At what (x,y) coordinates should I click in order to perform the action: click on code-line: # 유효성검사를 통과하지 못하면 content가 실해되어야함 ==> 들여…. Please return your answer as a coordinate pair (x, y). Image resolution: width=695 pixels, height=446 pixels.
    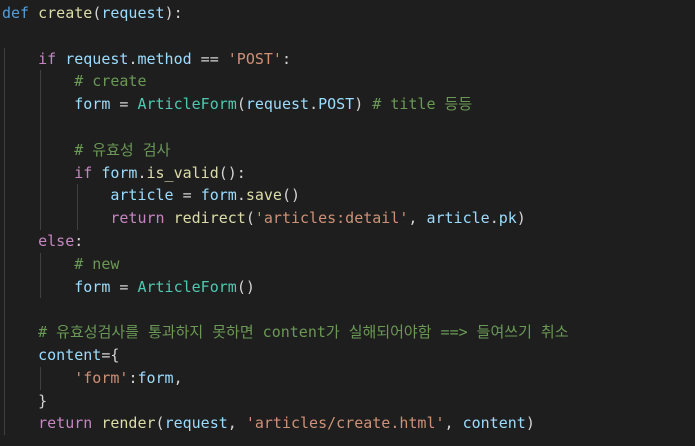
    Looking at the image, I should click on (285, 332).